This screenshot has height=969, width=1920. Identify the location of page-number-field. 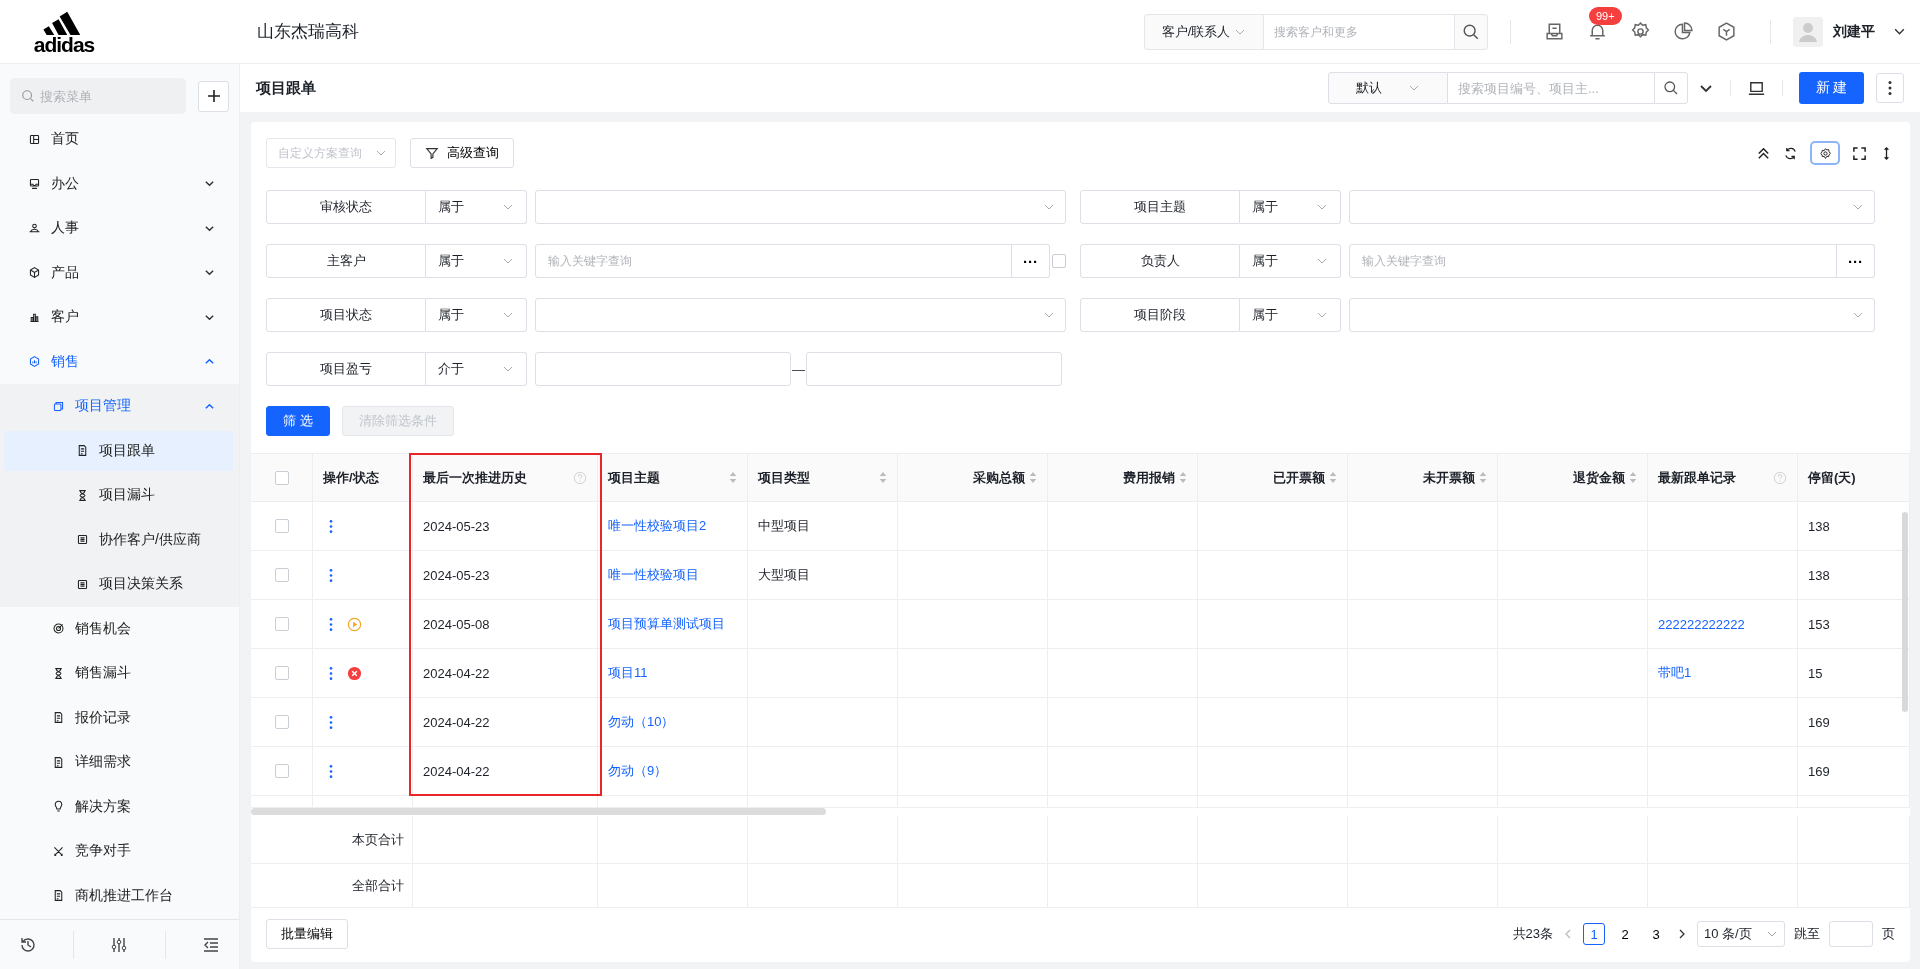
(1851, 934).